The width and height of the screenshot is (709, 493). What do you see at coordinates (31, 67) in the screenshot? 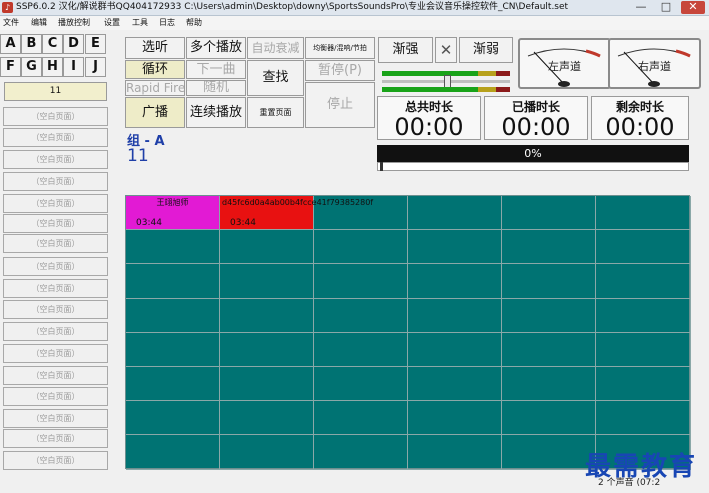
I see `group-button-g: G` at bounding box center [31, 67].